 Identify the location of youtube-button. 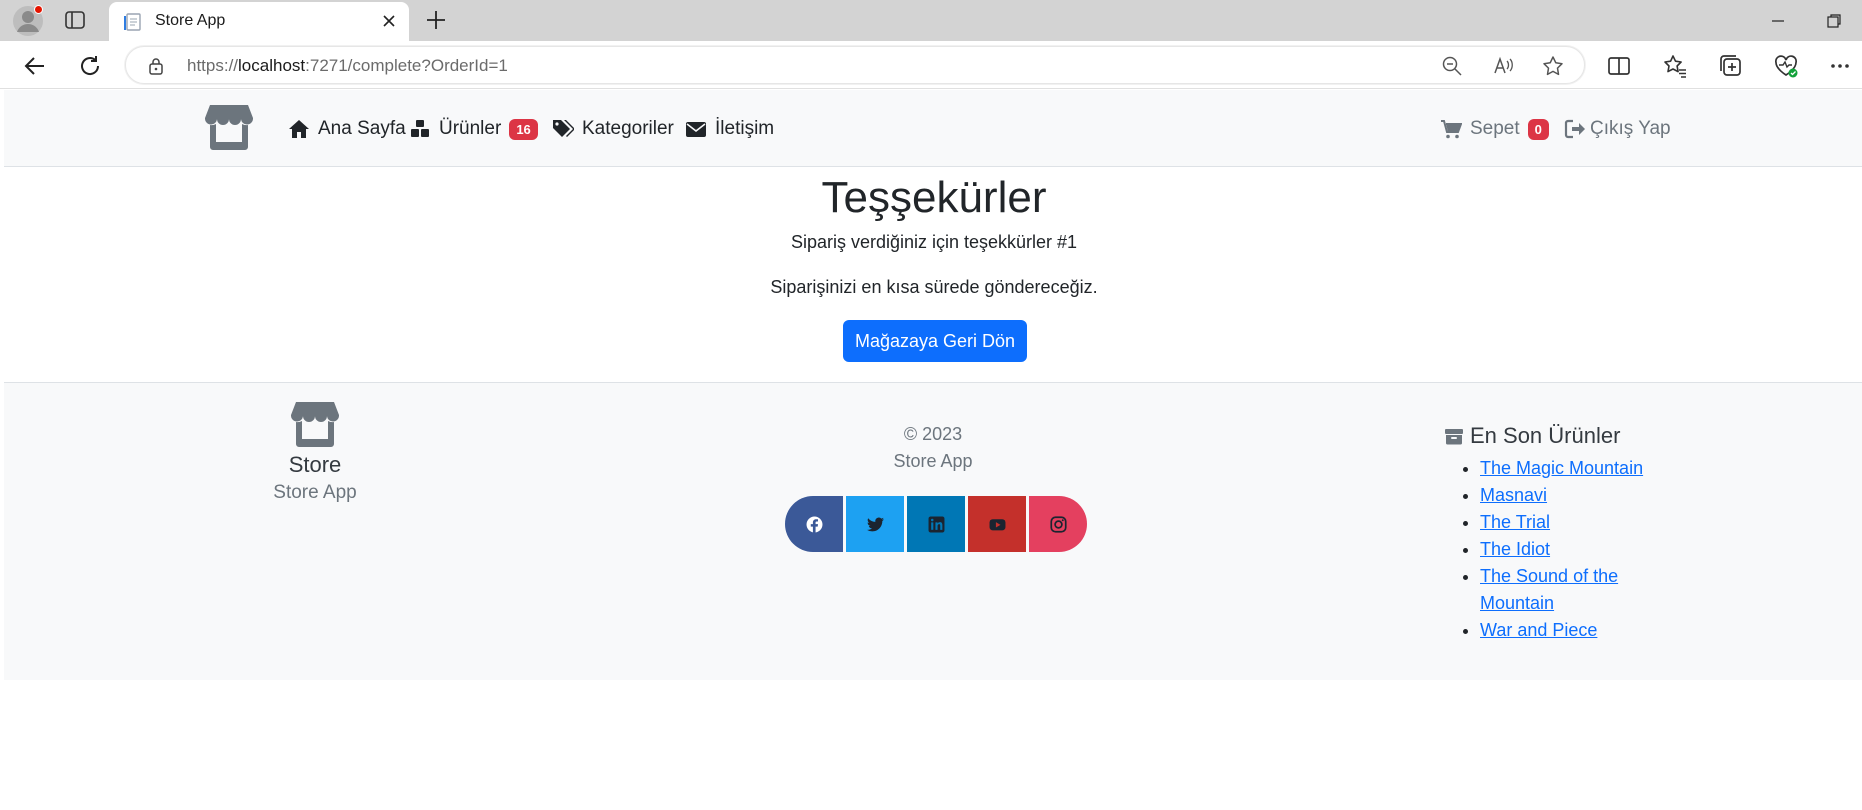
(997, 524).